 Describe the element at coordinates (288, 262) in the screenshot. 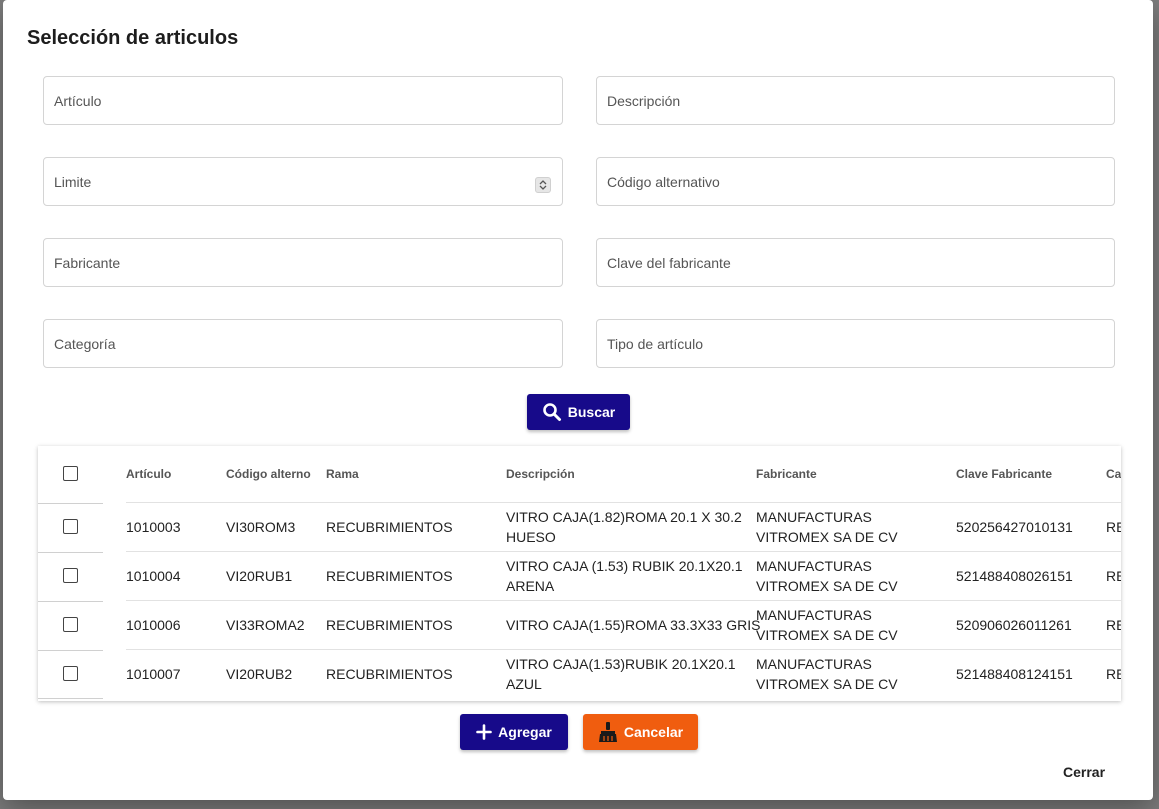

I see `fabricante-input` at that location.